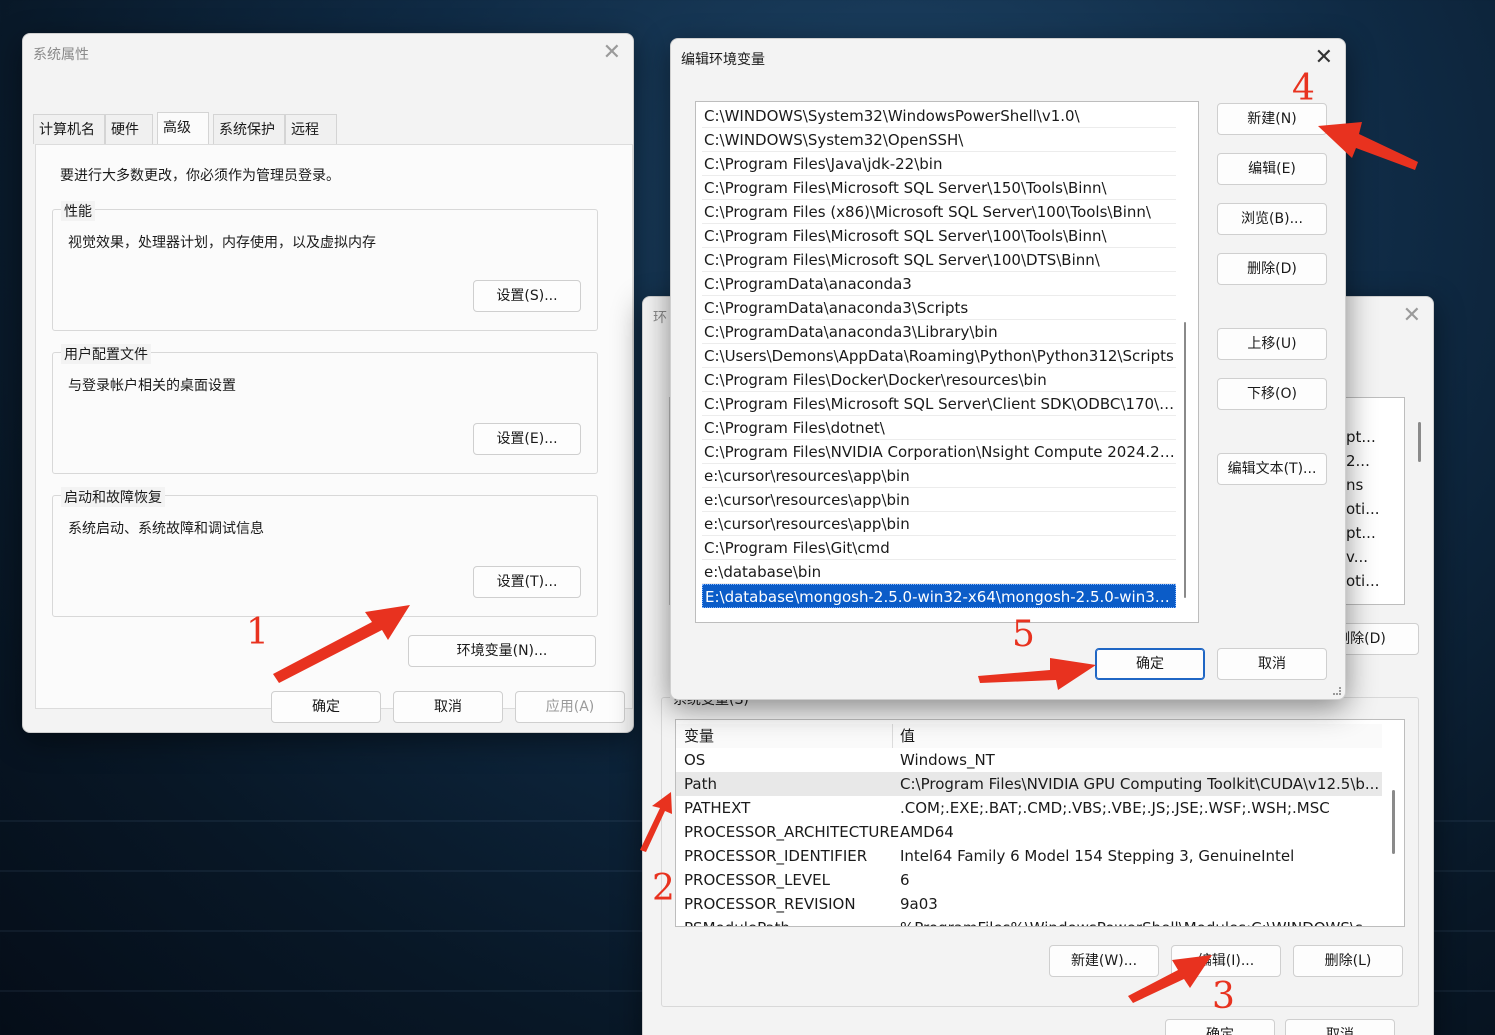 The width and height of the screenshot is (1495, 1035). I want to click on annotation-number-4: 4, so click(1303, 88).